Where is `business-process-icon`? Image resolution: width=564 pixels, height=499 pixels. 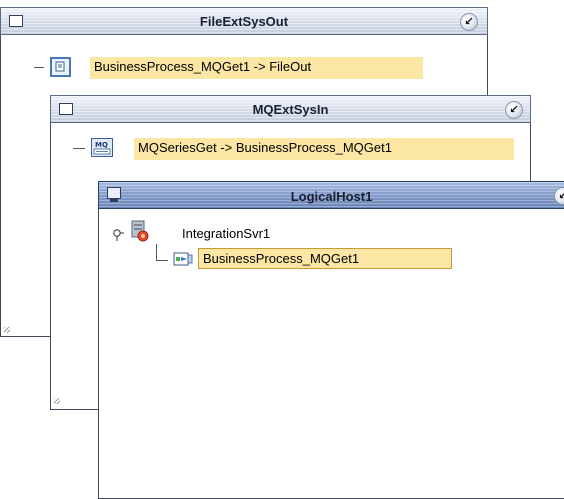 business-process-icon is located at coordinates (183, 259).